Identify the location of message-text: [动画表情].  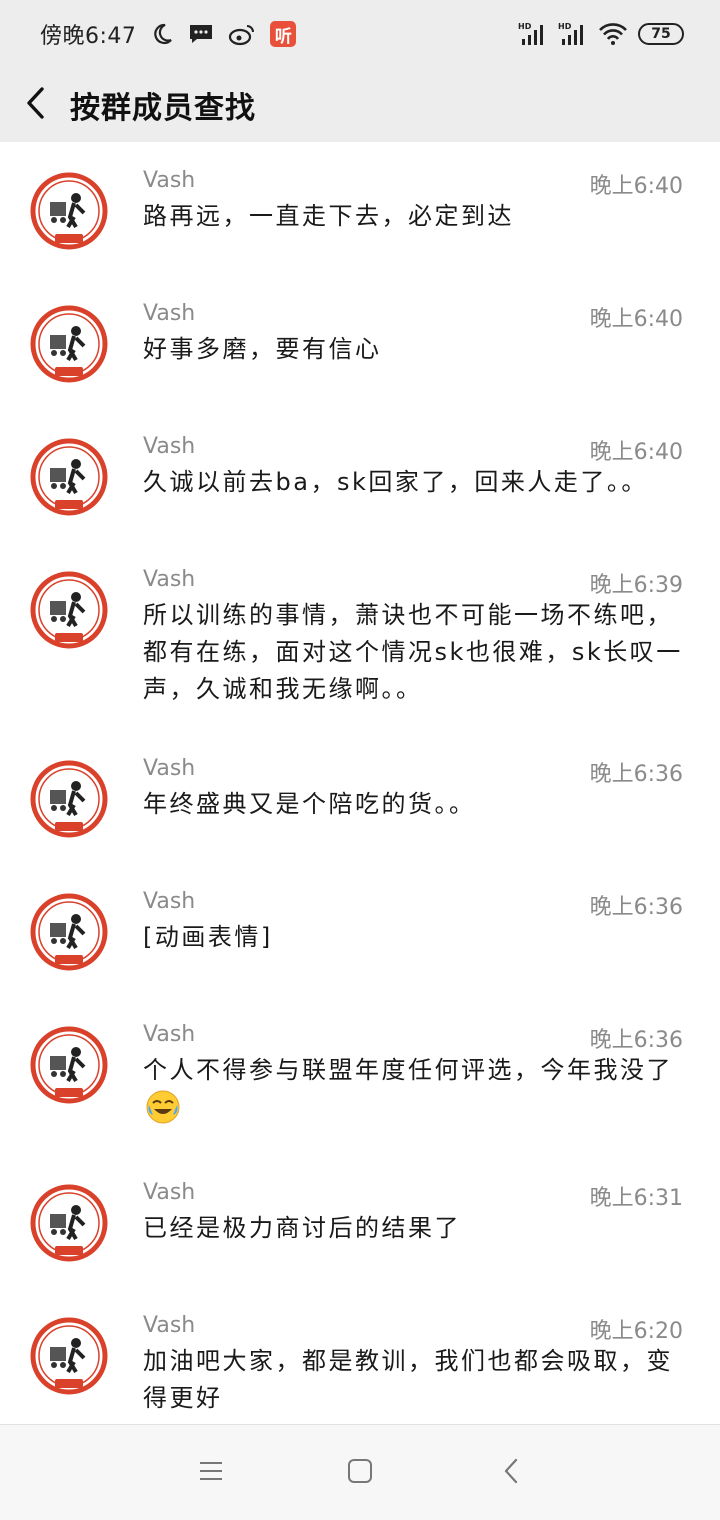
(208, 937).